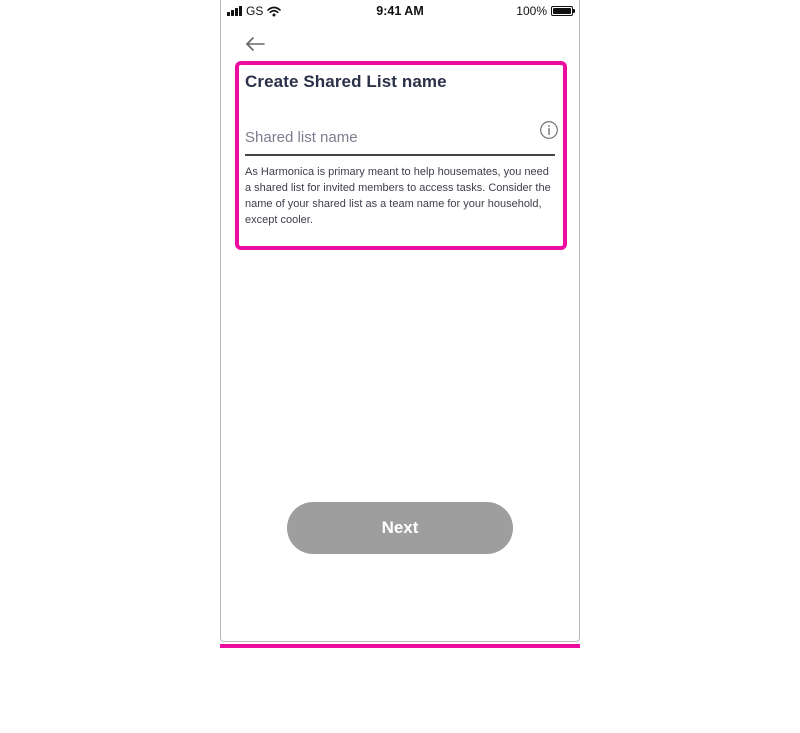 The image size is (800, 733). I want to click on bottom-highlight-bar, so click(400, 646).